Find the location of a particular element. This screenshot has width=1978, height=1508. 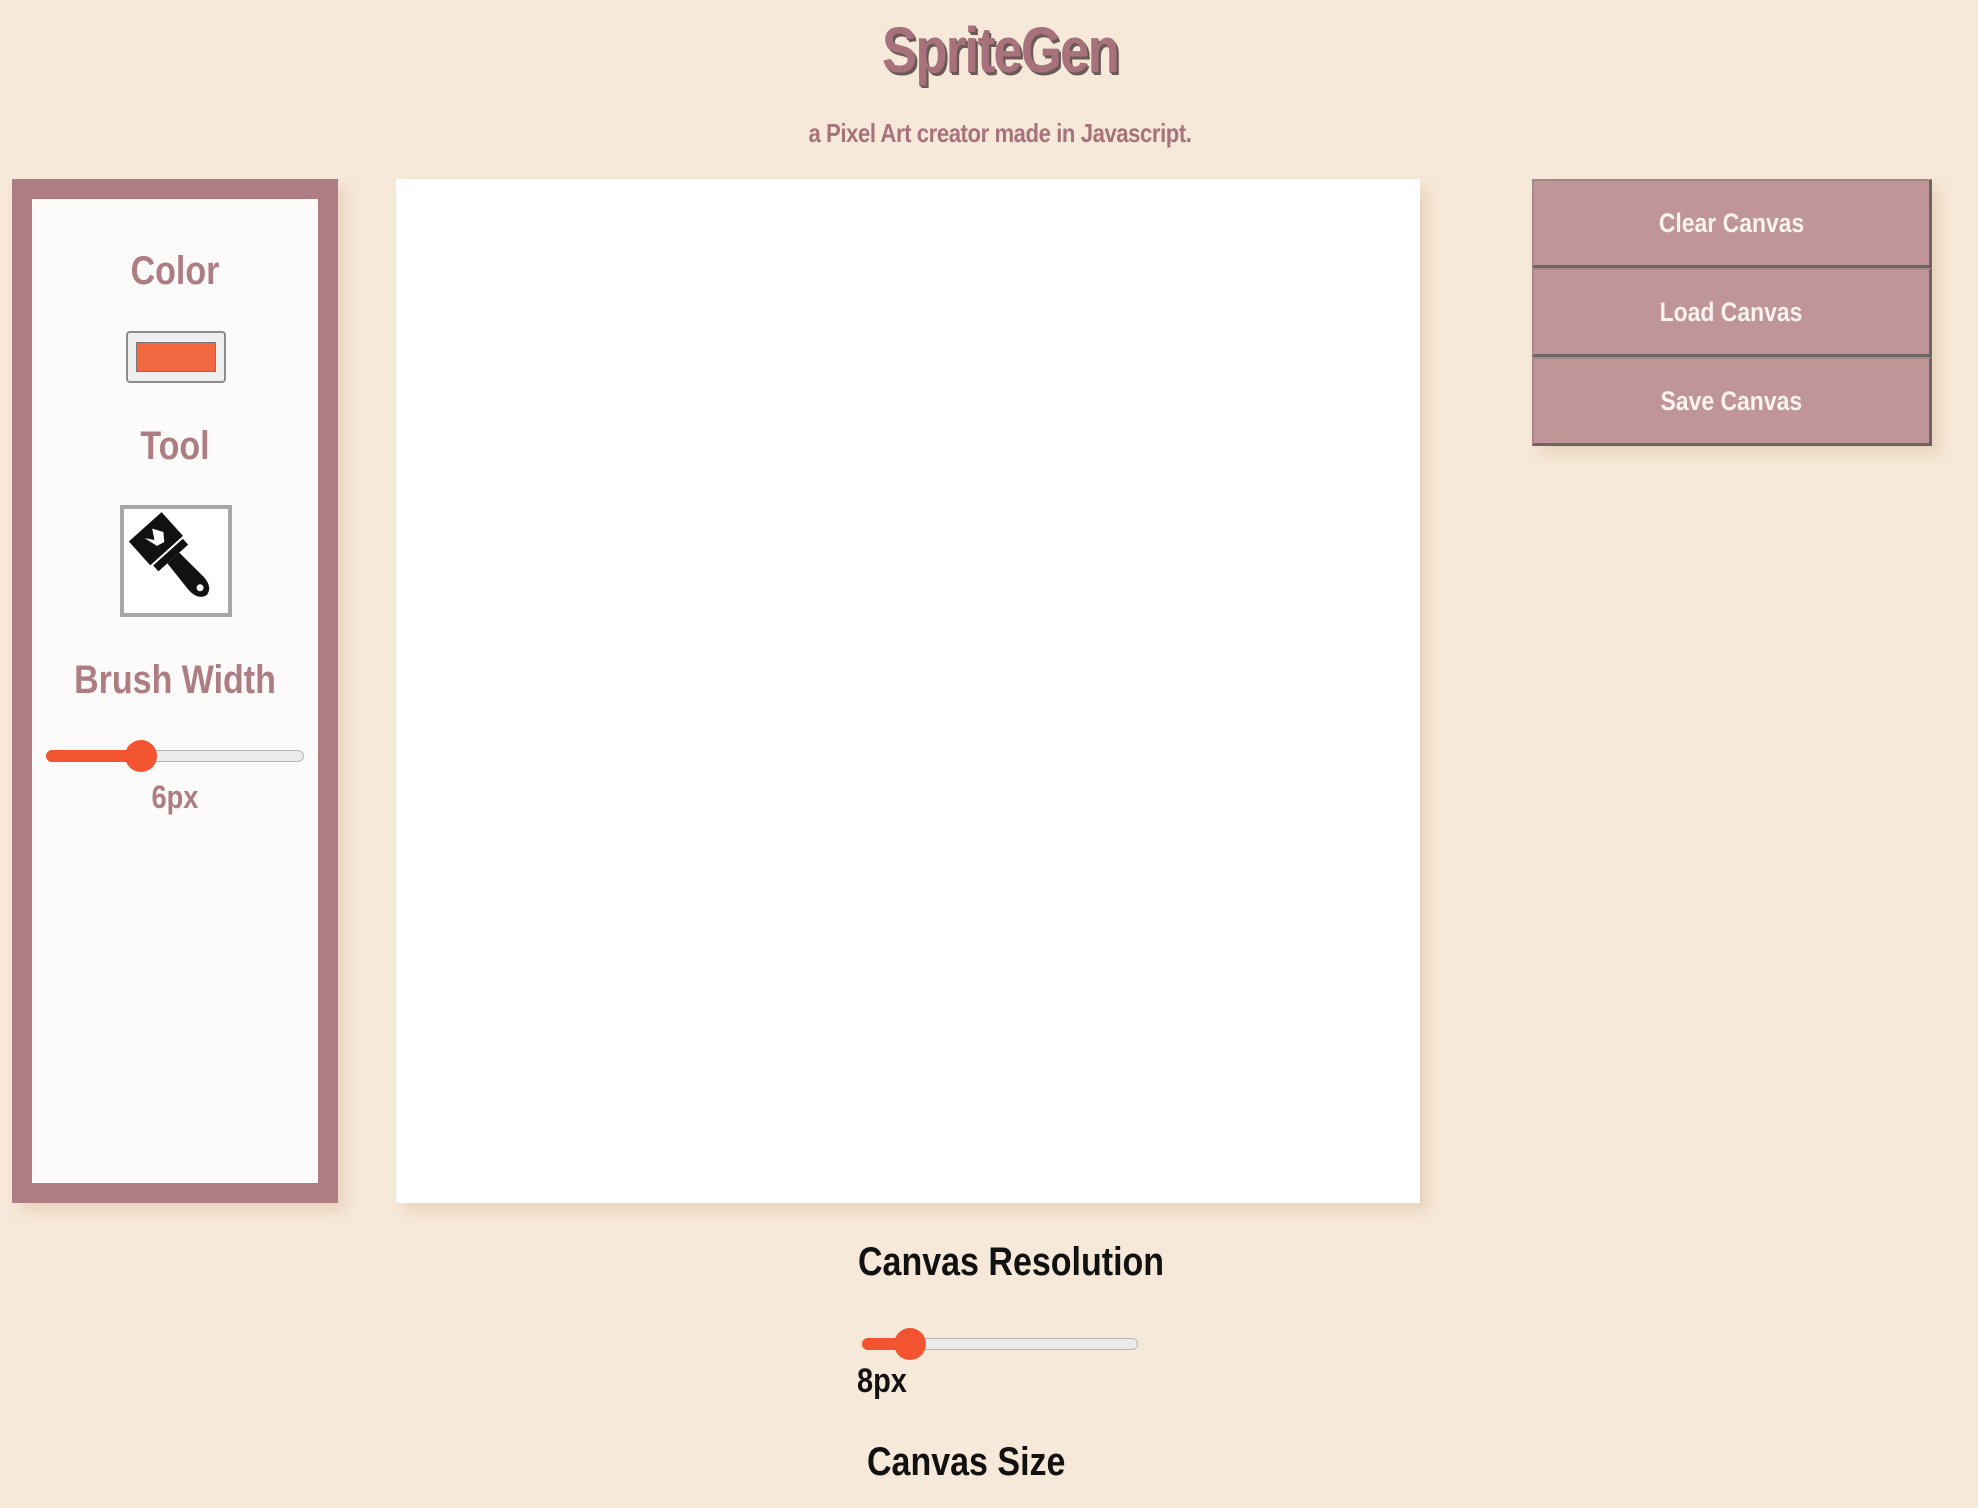

brush-width-slider is located at coordinates (175, 756).